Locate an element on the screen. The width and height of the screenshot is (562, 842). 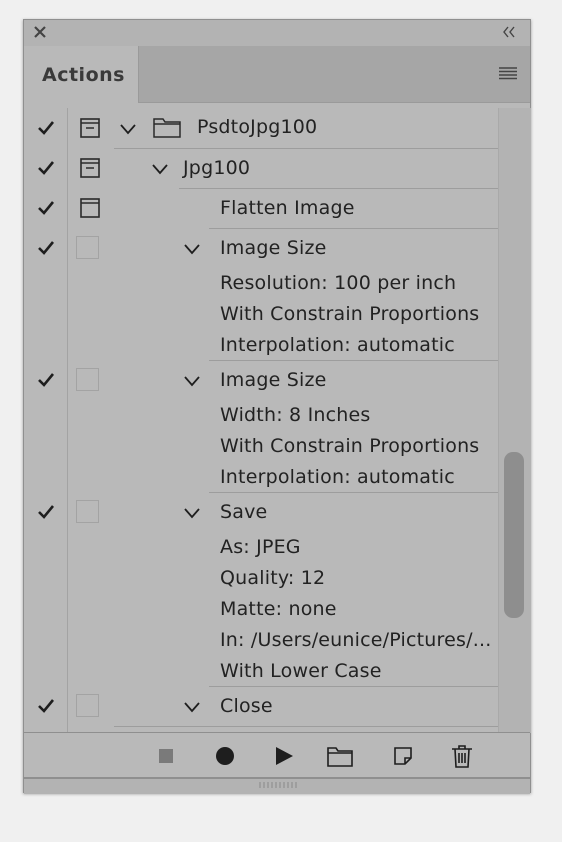
stop-button is located at coordinates (166, 755).